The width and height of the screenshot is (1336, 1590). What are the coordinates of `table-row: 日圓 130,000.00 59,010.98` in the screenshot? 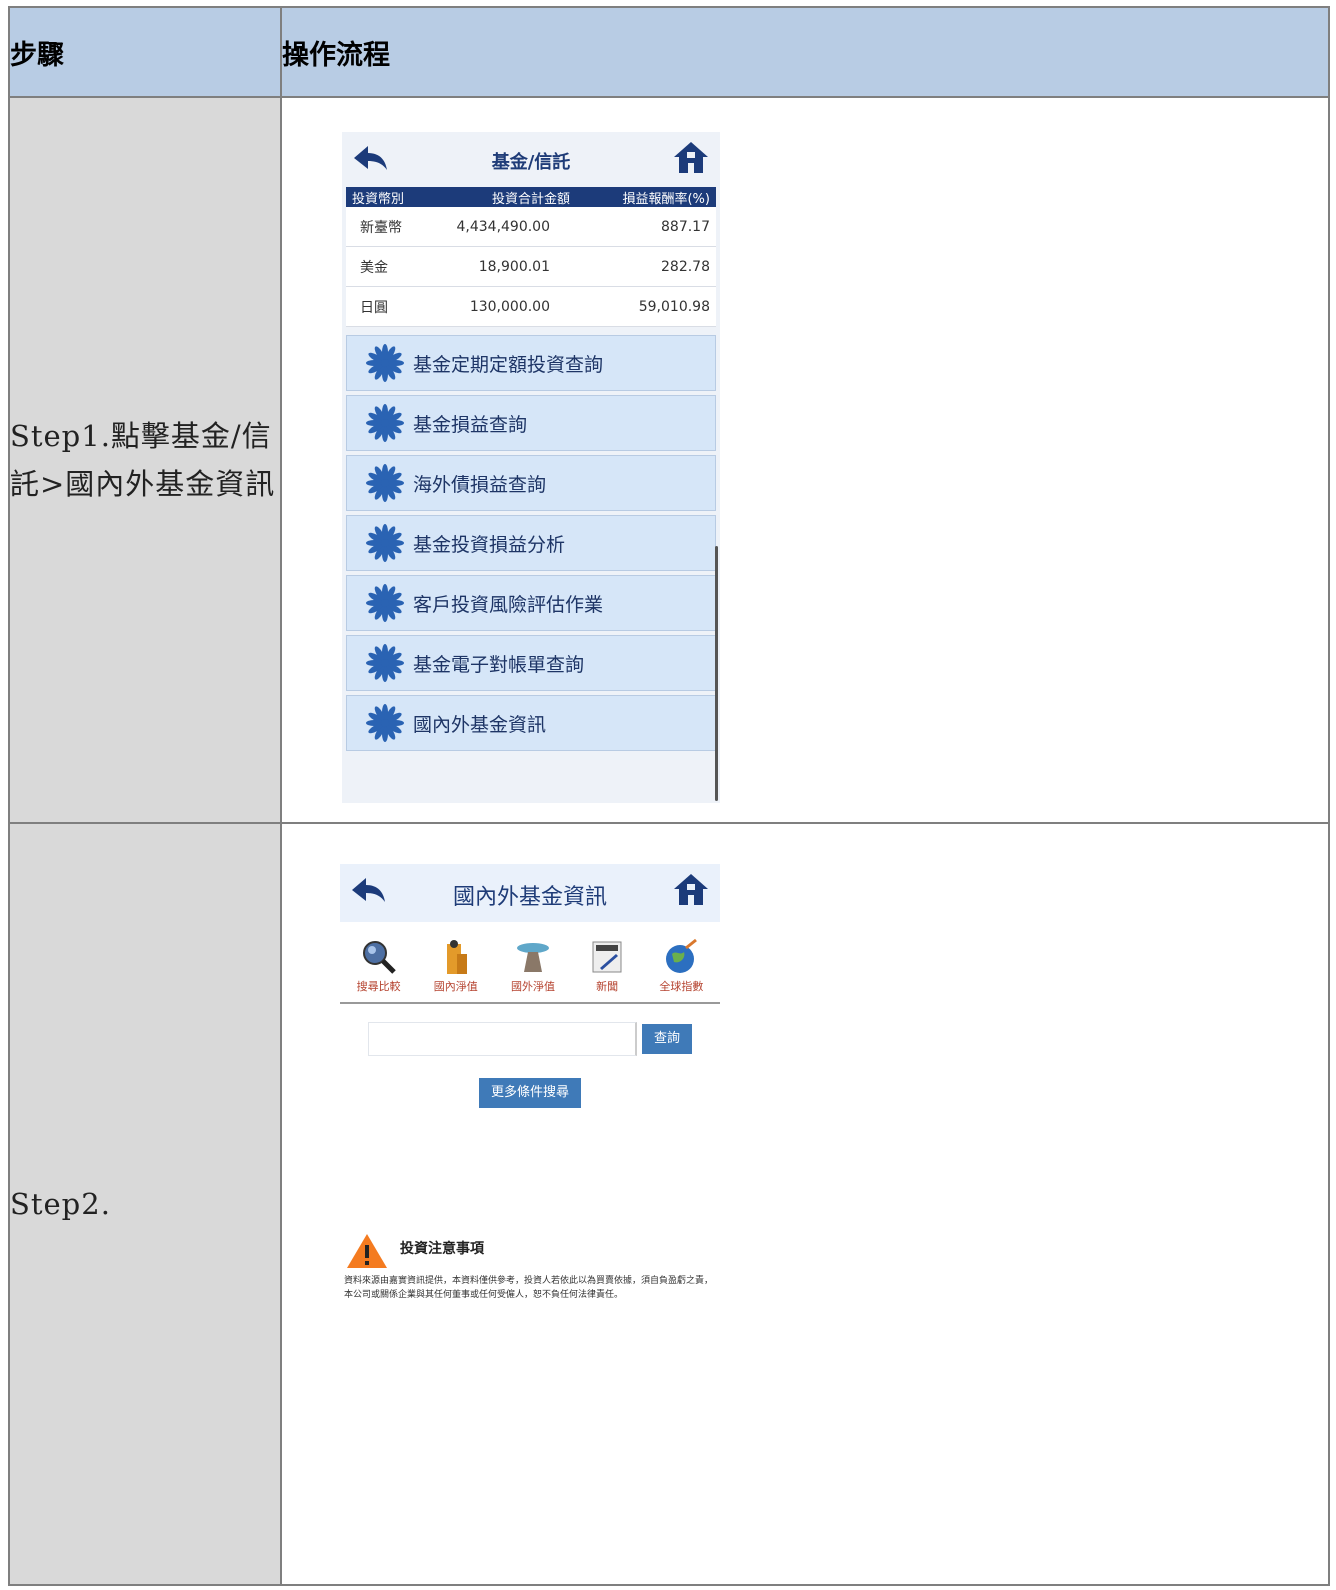 It's located at (531, 307).